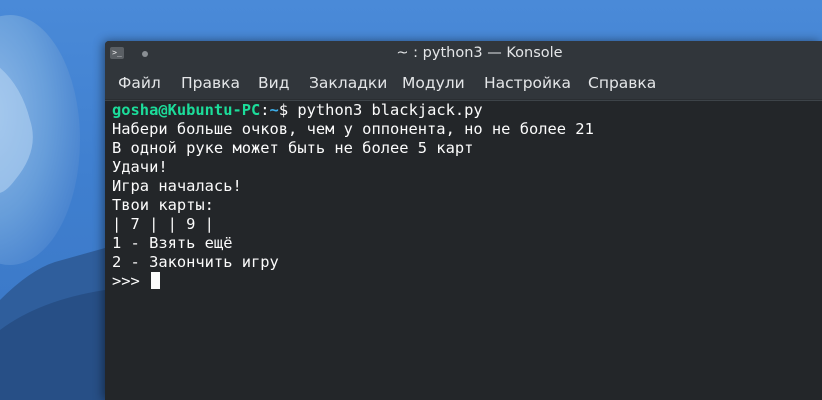 This screenshot has height=400, width=822. What do you see at coordinates (283, 110) in the screenshot?
I see `prompt-symbol: $` at bounding box center [283, 110].